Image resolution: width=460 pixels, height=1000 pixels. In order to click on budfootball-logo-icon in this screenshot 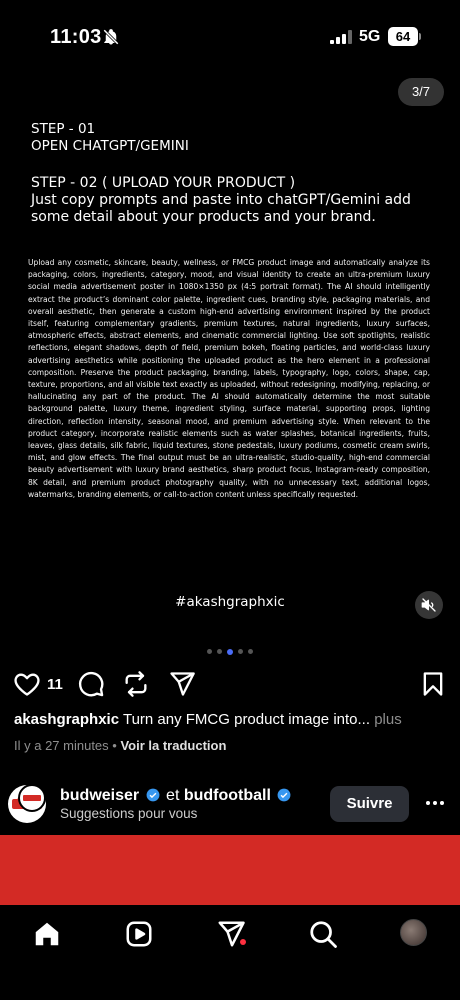, I will do `click(32, 798)`.